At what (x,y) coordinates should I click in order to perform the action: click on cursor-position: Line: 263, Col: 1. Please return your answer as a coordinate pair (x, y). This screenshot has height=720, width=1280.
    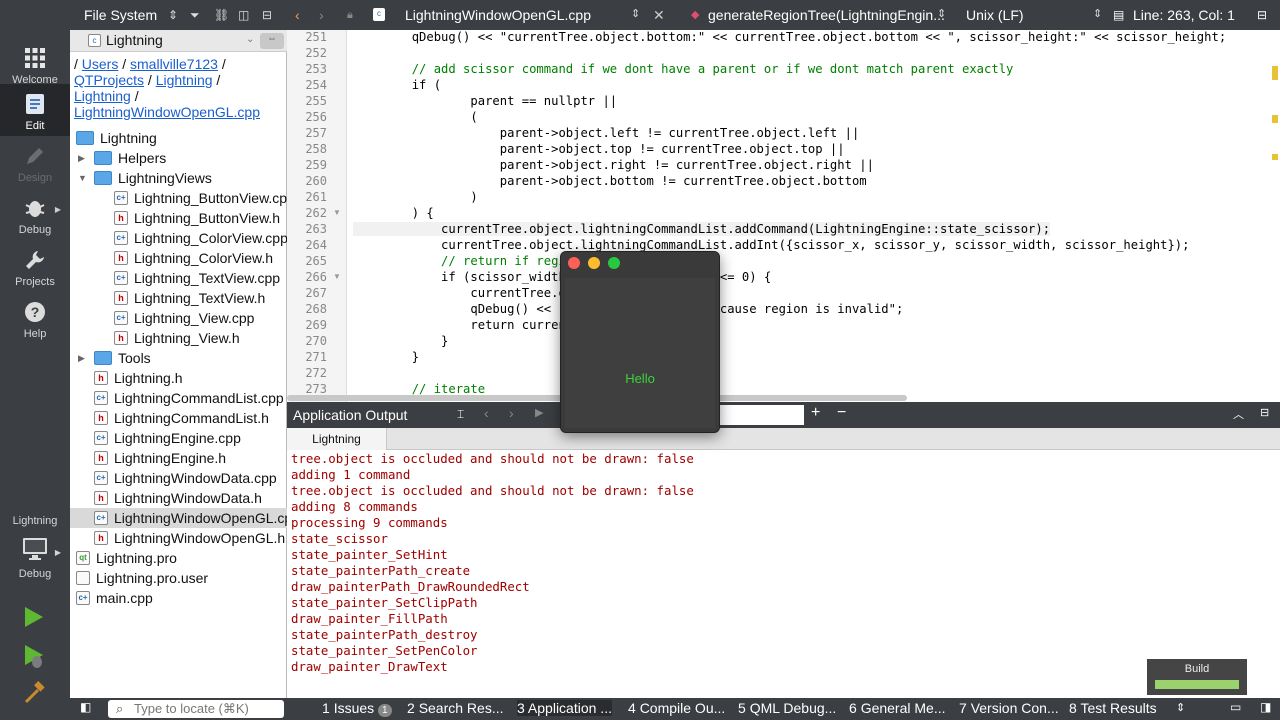
    Looking at the image, I should click on (1184, 15).